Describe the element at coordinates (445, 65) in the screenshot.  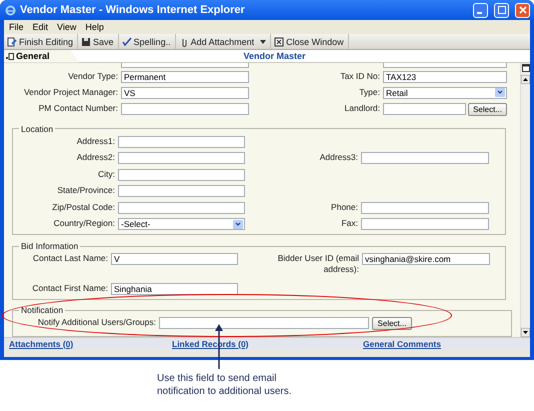
I see `select-field` at that location.